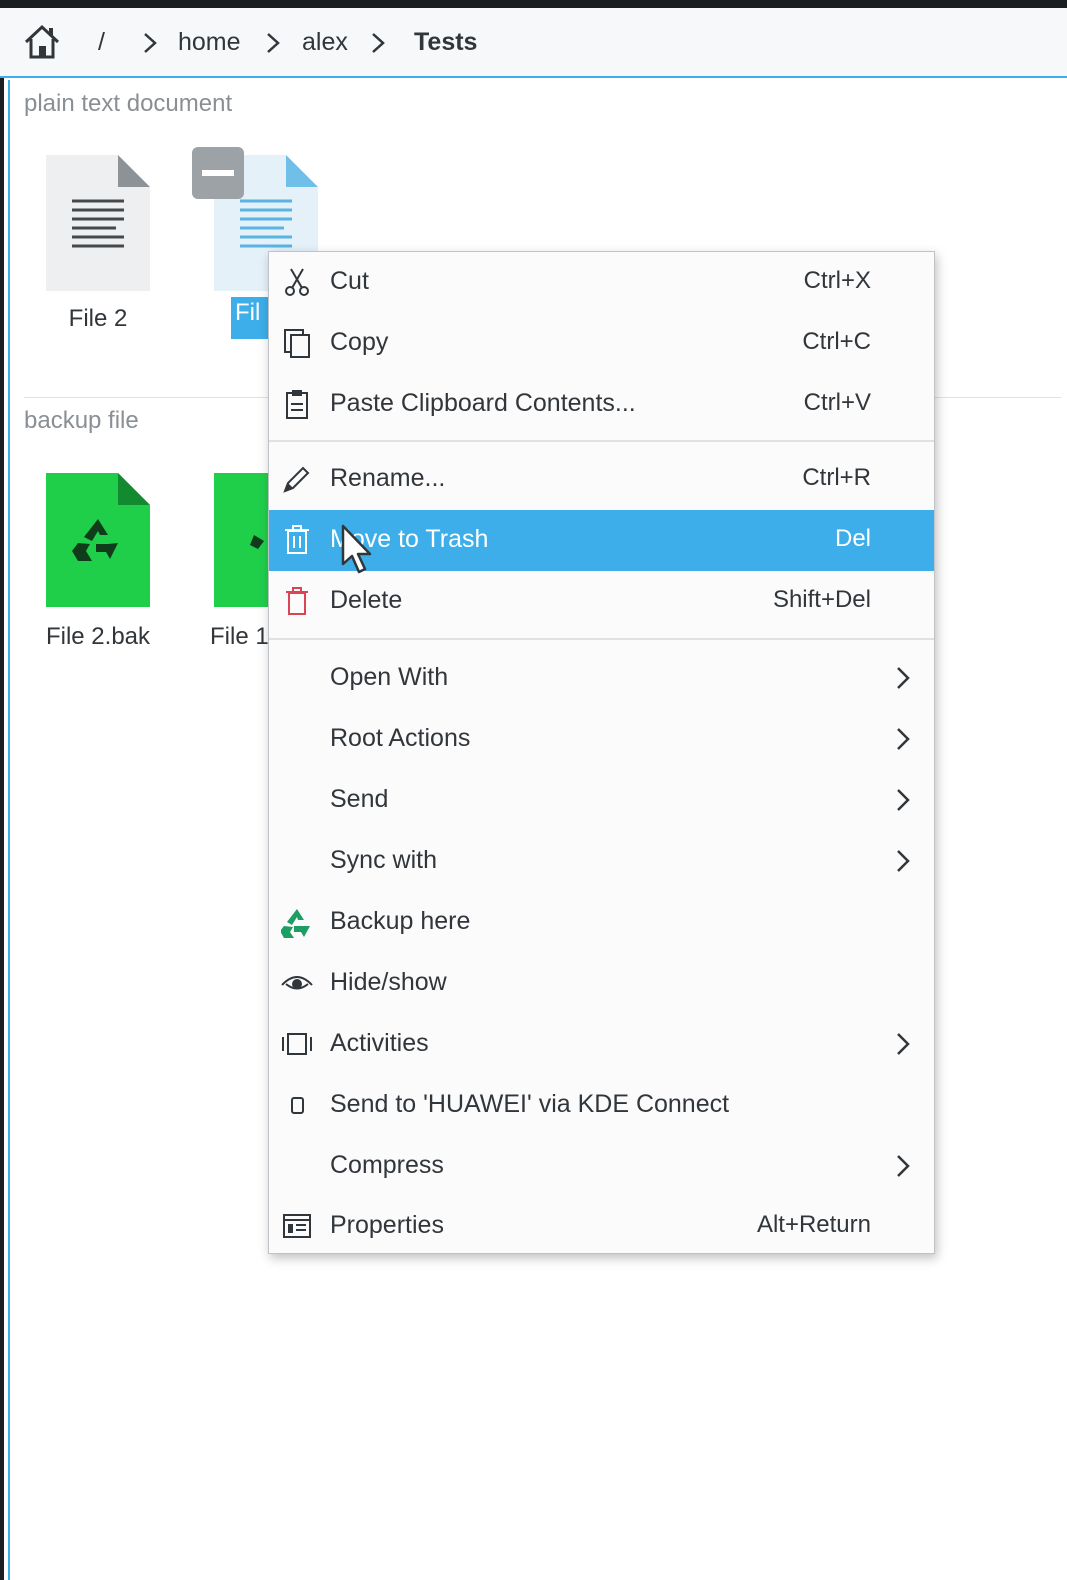 This screenshot has width=1067, height=1580. What do you see at coordinates (297, 1105) in the screenshot?
I see `phone-icon` at bounding box center [297, 1105].